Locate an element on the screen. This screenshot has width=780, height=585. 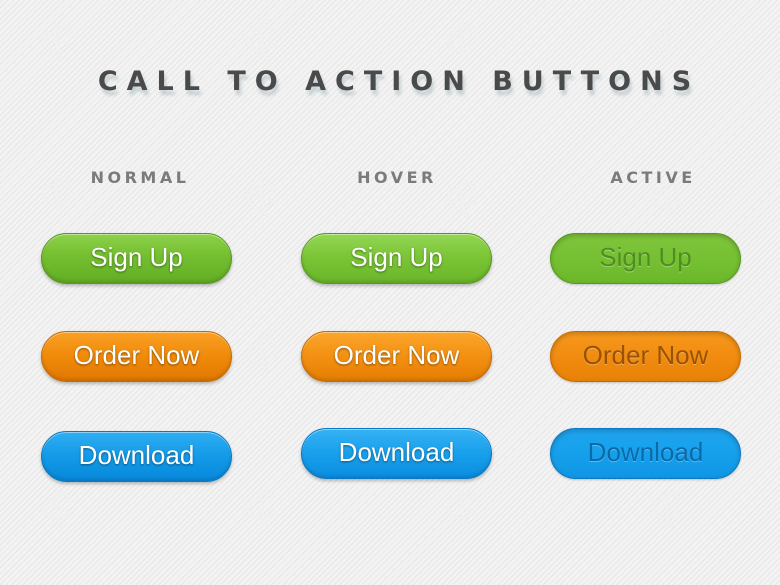
order-now-button-hover: Order Now is located at coordinates (396, 356).